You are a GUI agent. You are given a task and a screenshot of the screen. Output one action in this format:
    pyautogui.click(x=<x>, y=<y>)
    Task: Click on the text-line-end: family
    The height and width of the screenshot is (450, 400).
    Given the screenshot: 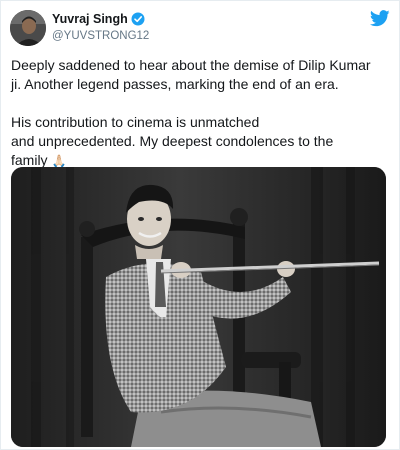 What is the action you would take?
    pyautogui.click(x=29, y=160)
    